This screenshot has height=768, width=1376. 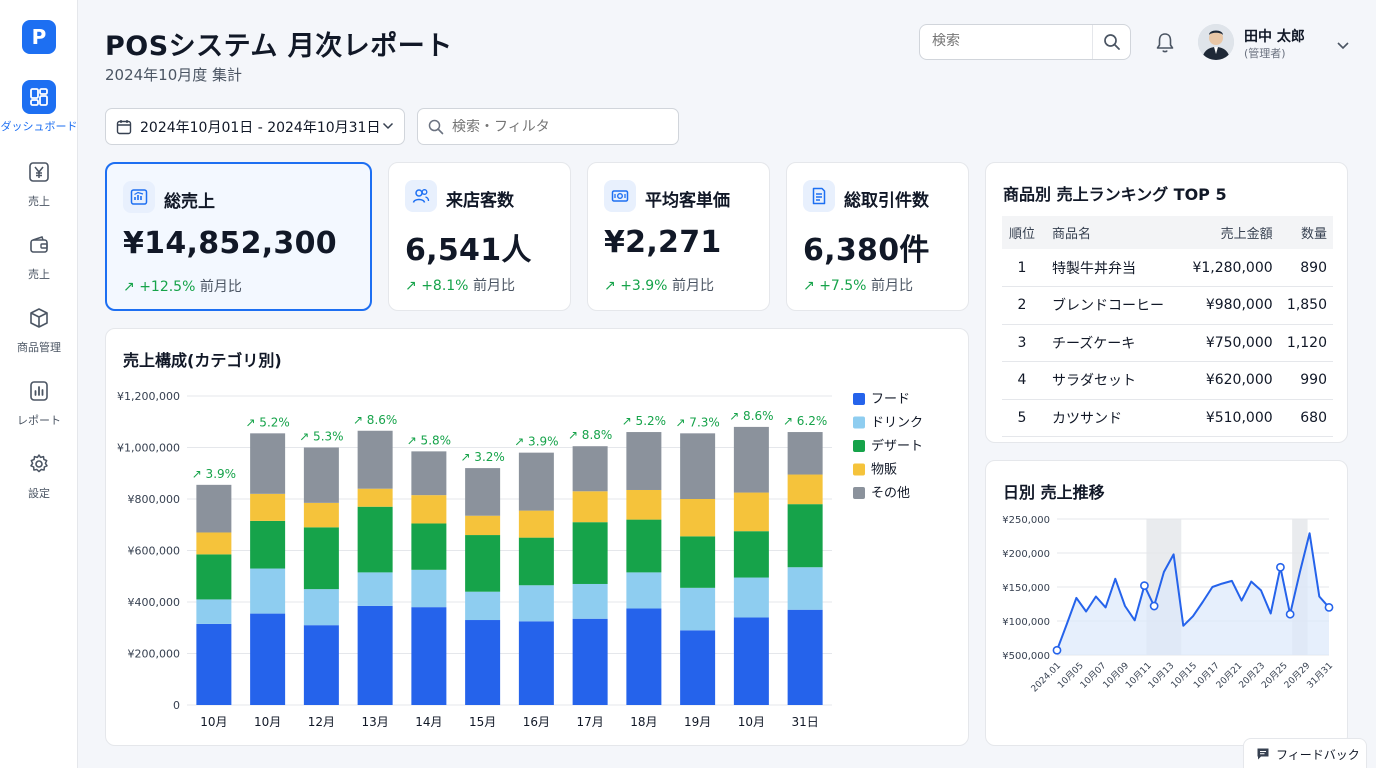 What do you see at coordinates (1167, 418) in the screenshot?
I see `table-row: 5 カツサンド ¥510,000 680` at bounding box center [1167, 418].